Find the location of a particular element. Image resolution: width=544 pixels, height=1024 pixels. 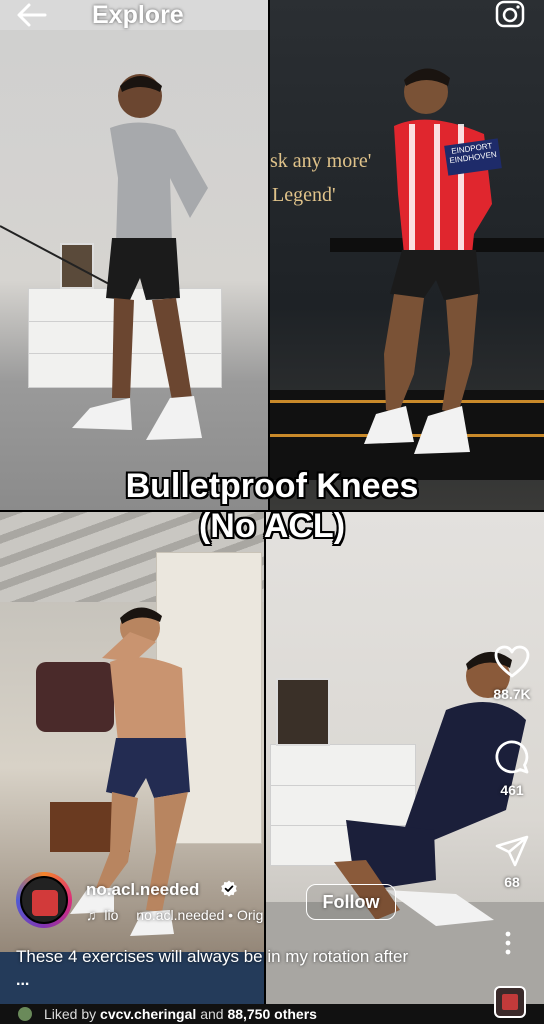

more-options-button is located at coordinates (508, 943).